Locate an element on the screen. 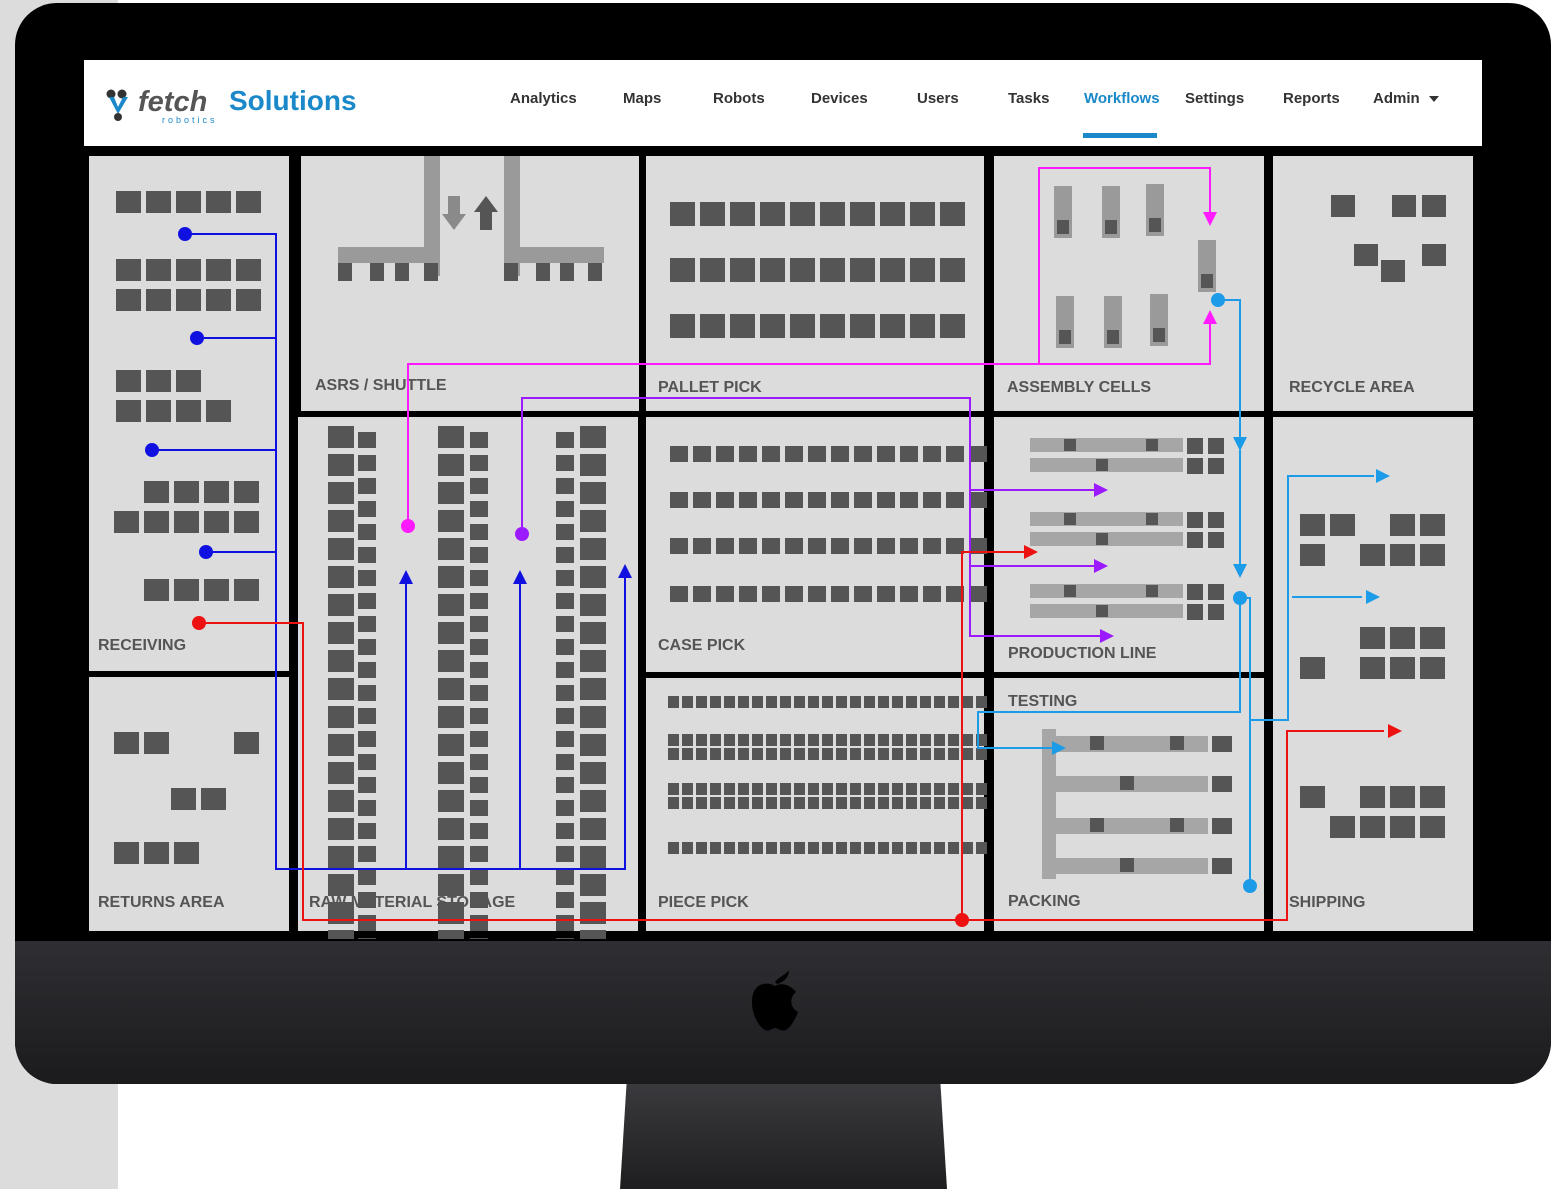 Image resolution: width=1554 pixels, height=1189 pixels. fetch-robotics-logo: fetch robotics is located at coordinates (164, 106).